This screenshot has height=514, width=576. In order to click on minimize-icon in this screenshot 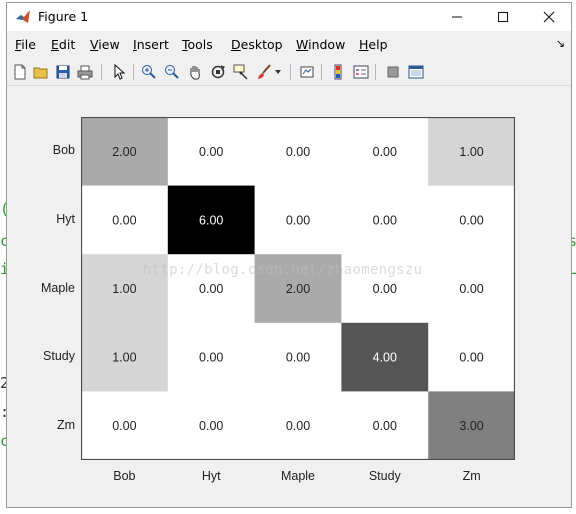, I will do `click(457, 17)`.